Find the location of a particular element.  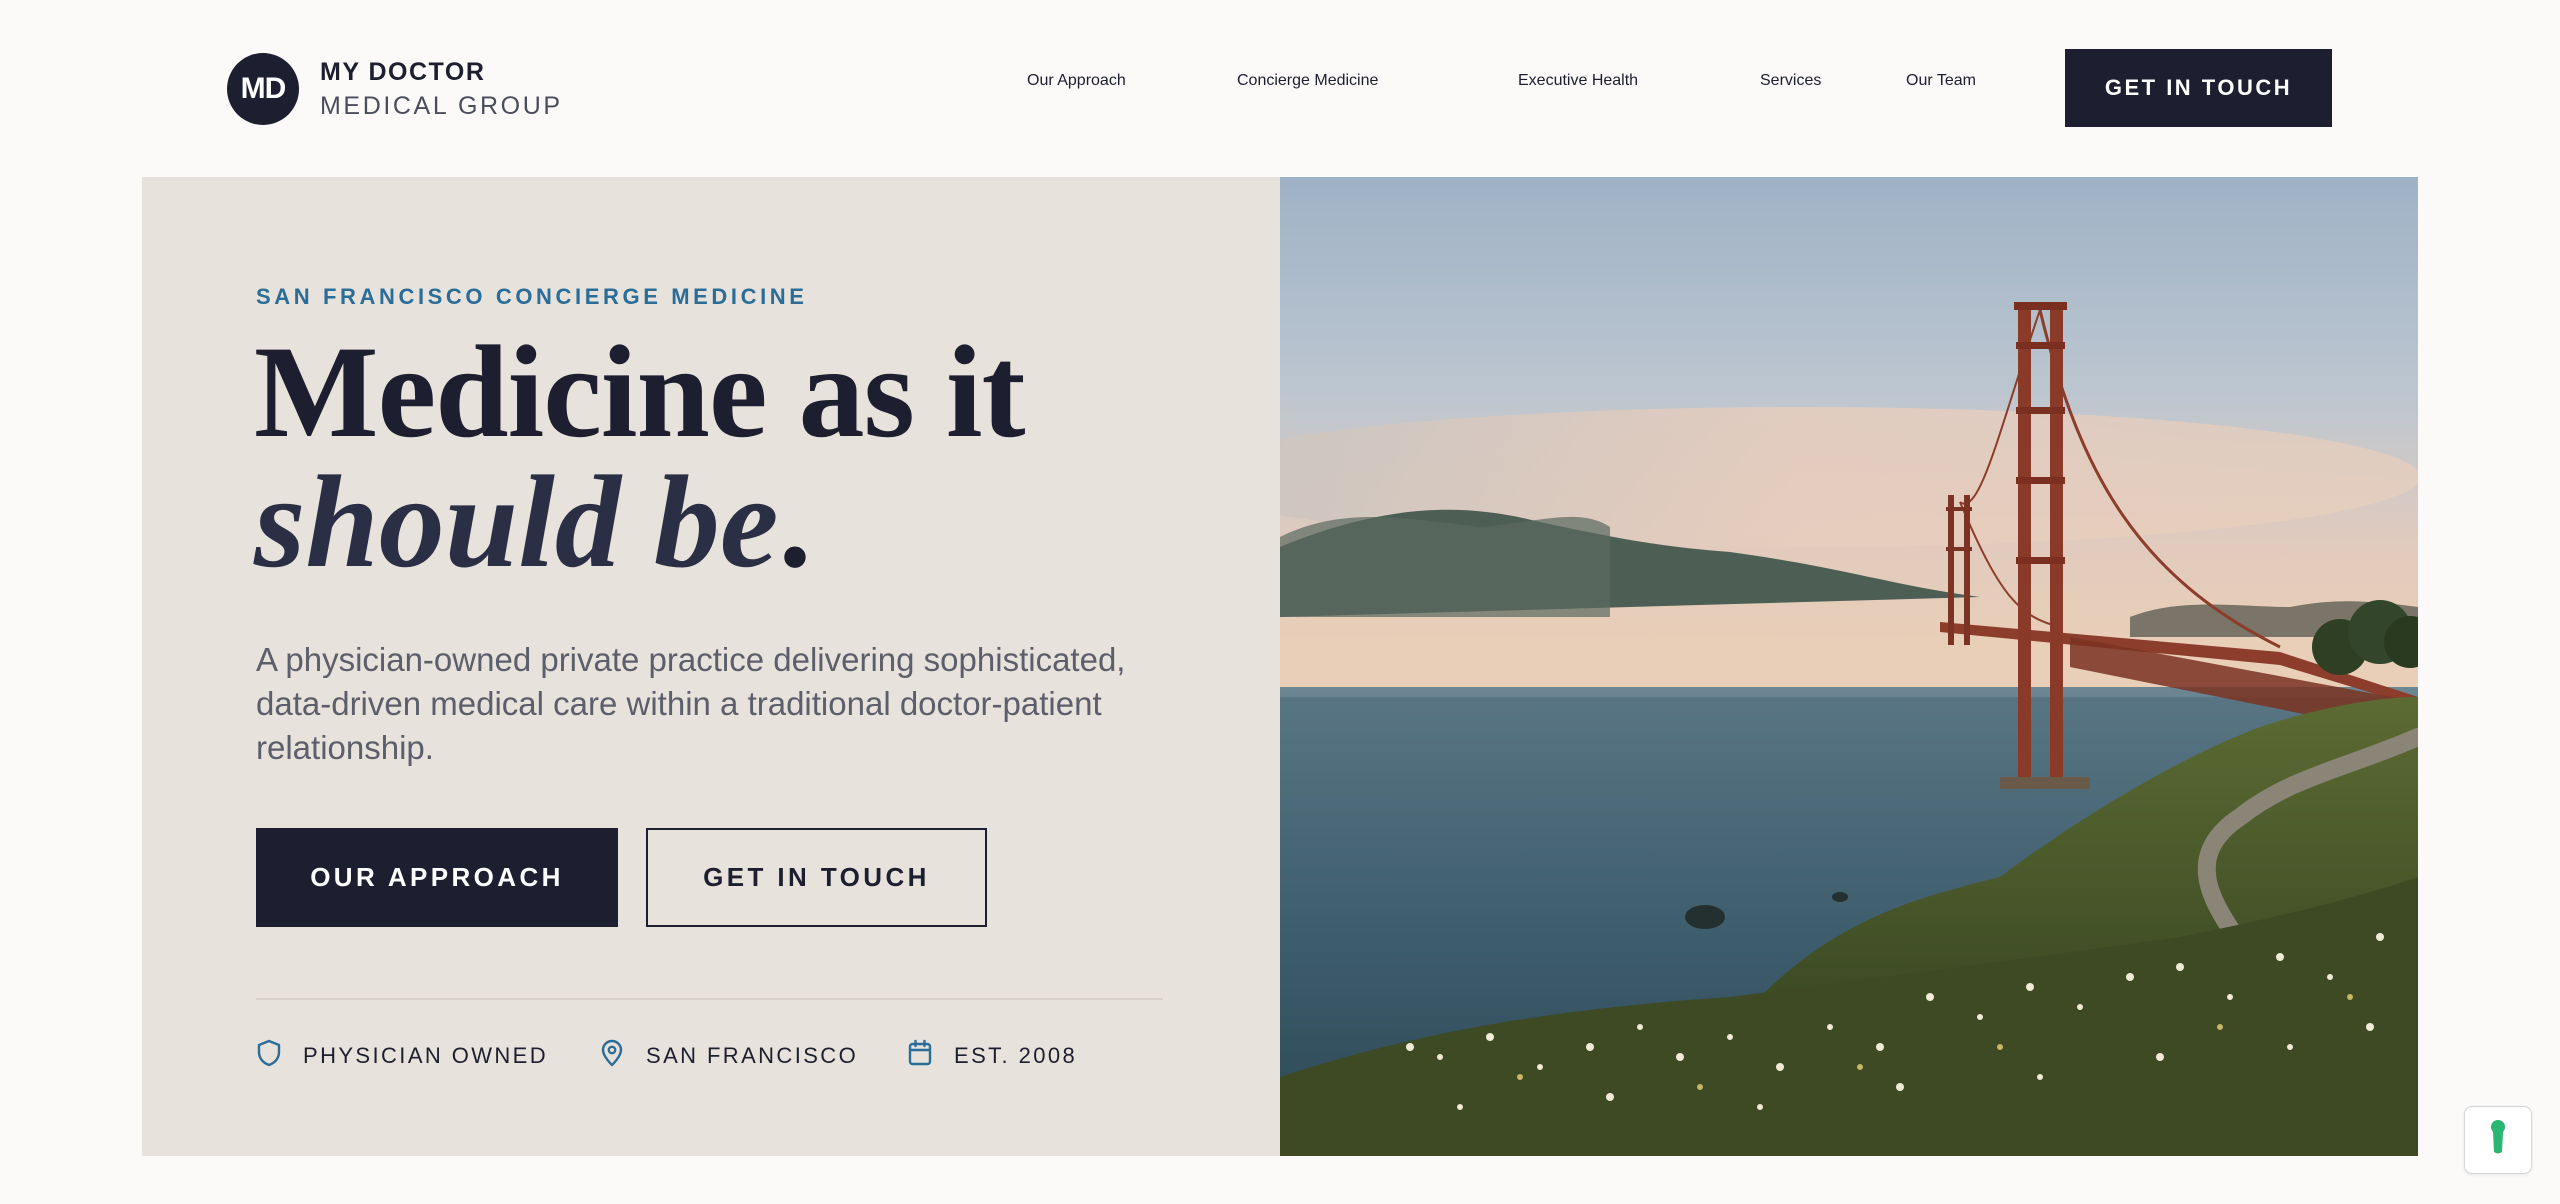

headline-line-2: should be. is located at coordinates (639, 522).